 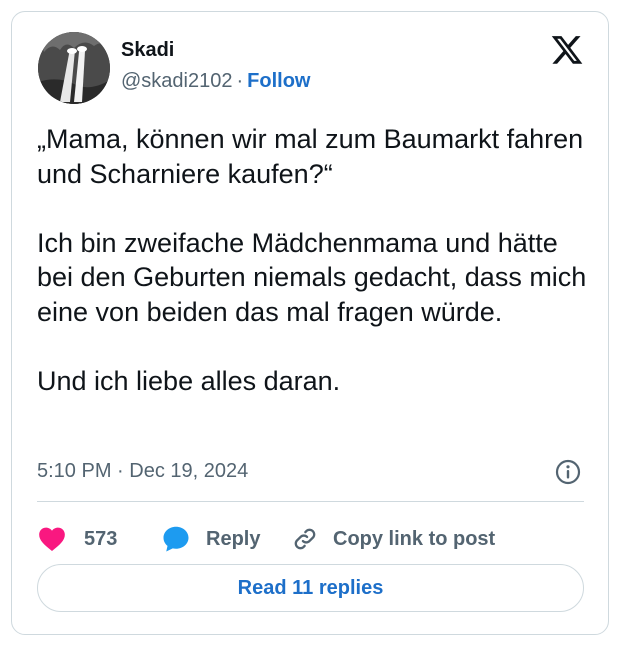 I want to click on follow-button: Follow, so click(x=278, y=81).